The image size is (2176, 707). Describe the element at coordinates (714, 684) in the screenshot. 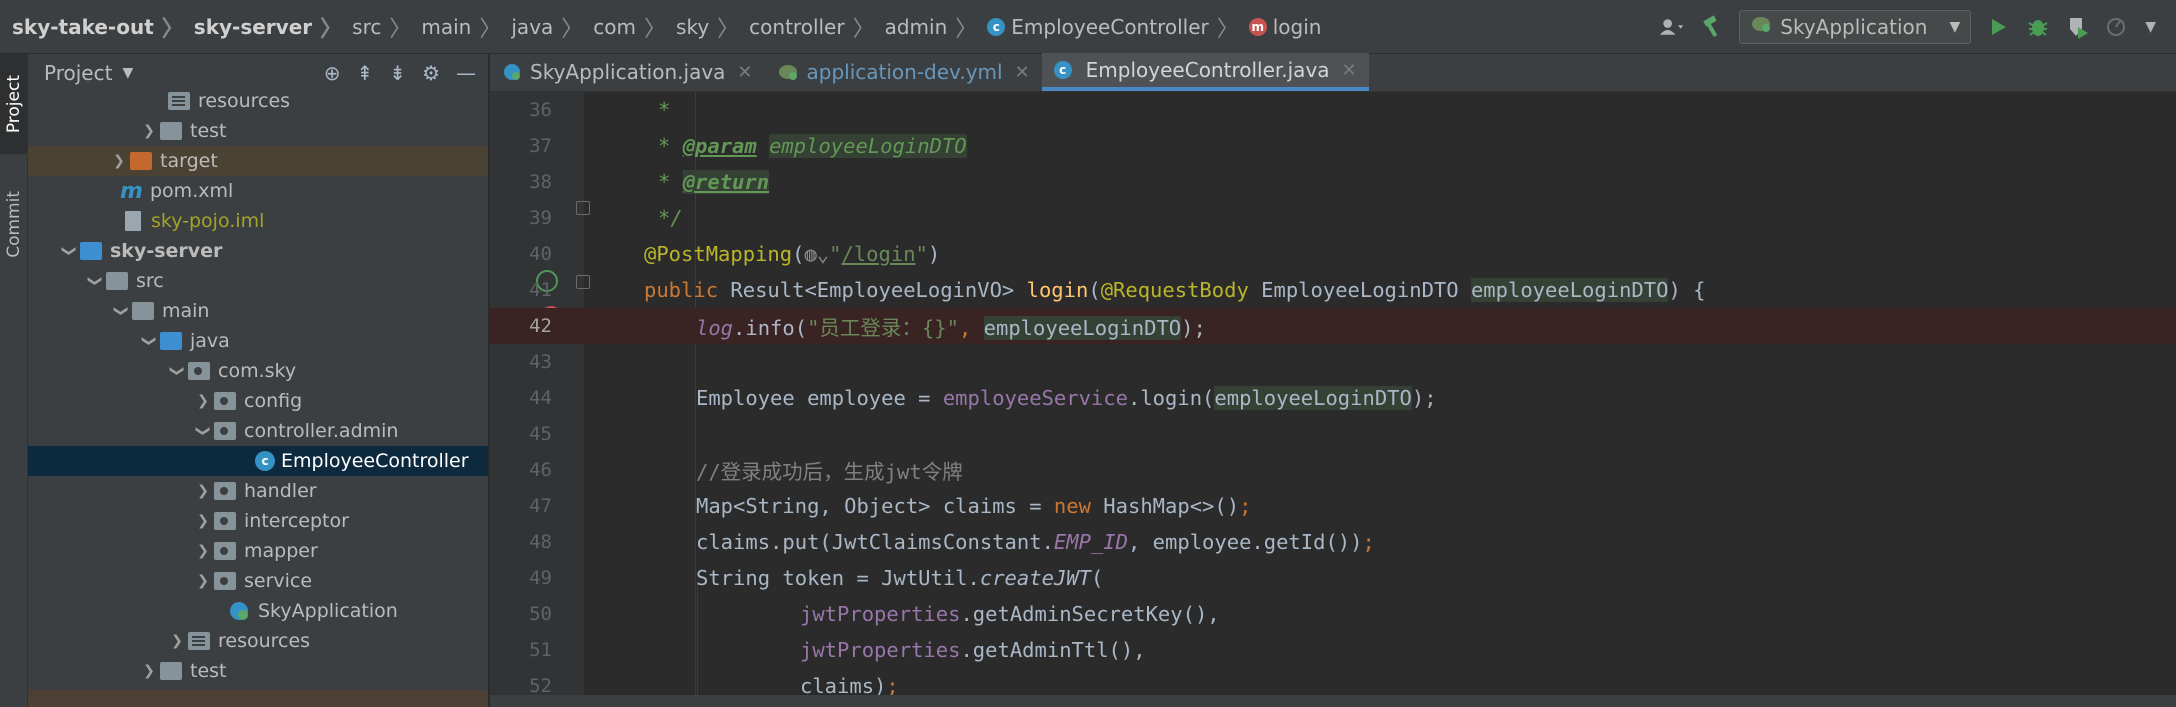

I see `code-line-52: 52 claims);` at that location.